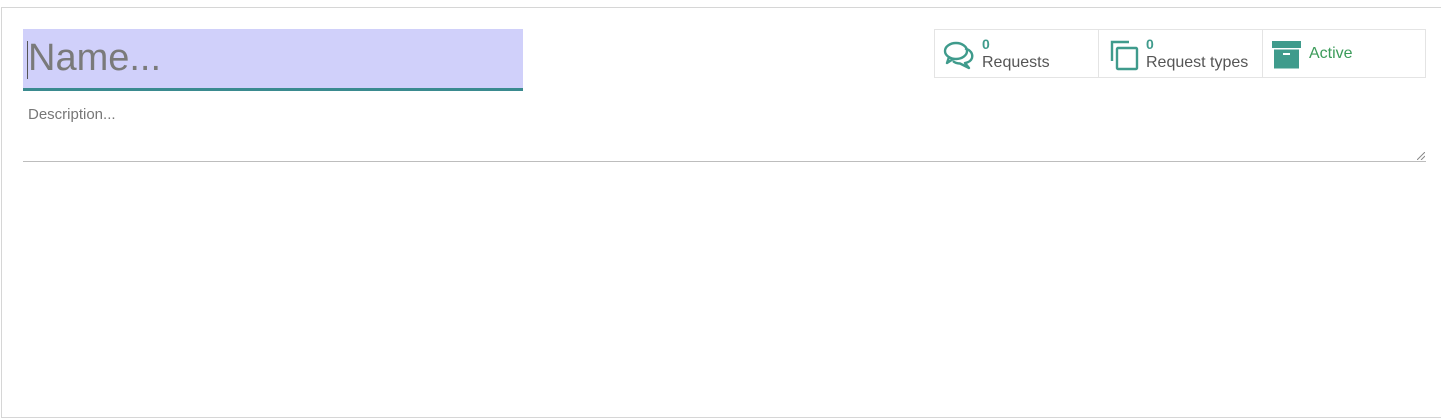 The height and width of the screenshot is (419, 1442). Describe the element at coordinates (1150, 44) in the screenshot. I see `request-types-count: 0` at that location.